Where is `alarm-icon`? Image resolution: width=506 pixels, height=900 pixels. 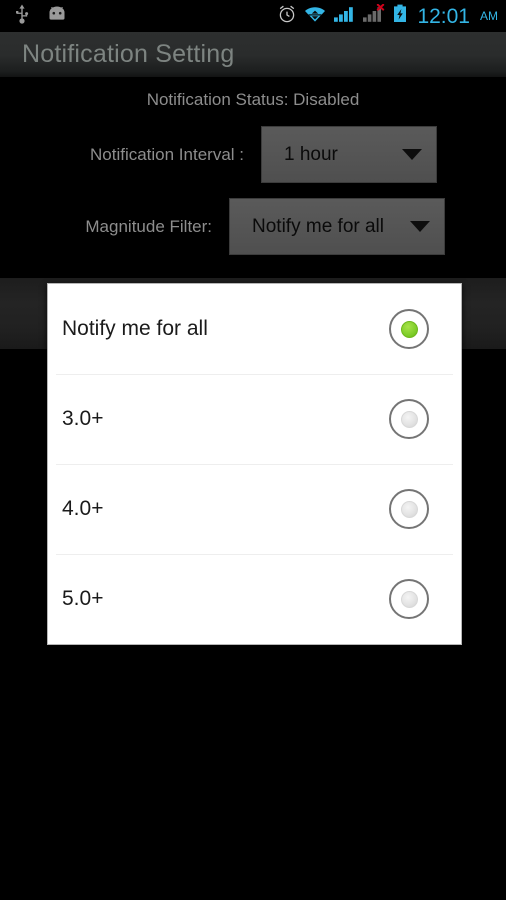
alarm-icon is located at coordinates (287, 16).